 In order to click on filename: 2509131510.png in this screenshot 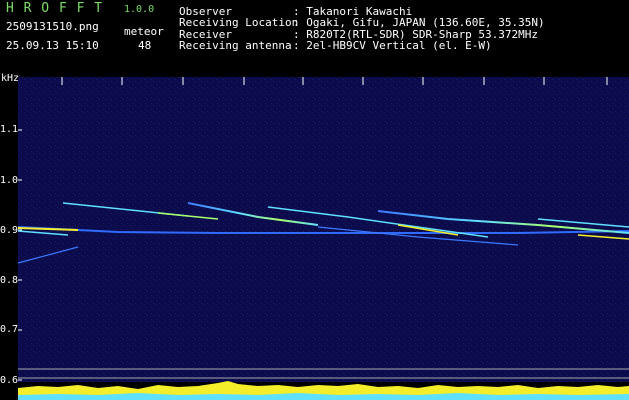, I will do `click(52, 26)`.